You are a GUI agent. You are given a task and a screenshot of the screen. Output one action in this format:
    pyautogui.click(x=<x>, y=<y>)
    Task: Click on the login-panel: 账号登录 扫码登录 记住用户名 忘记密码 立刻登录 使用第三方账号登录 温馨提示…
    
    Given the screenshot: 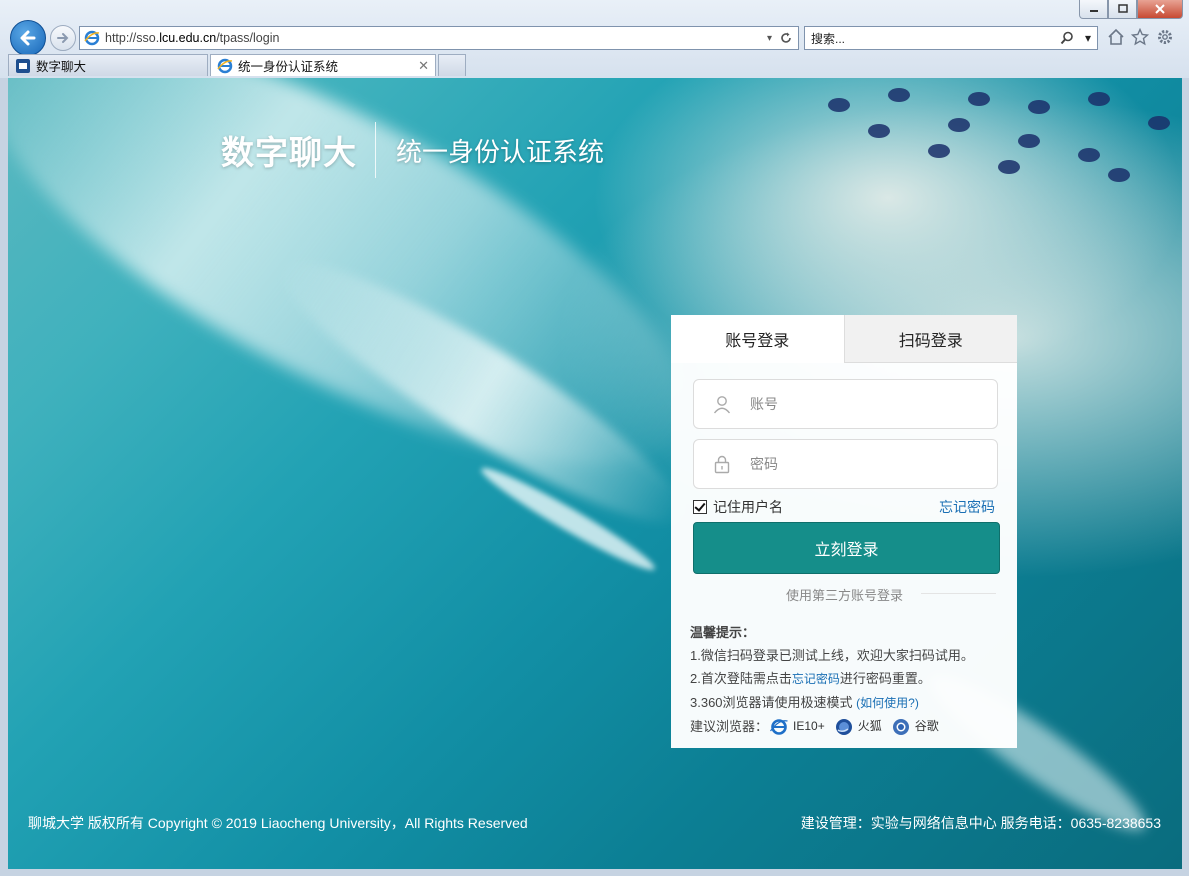 What is the action you would take?
    pyautogui.click(x=844, y=531)
    